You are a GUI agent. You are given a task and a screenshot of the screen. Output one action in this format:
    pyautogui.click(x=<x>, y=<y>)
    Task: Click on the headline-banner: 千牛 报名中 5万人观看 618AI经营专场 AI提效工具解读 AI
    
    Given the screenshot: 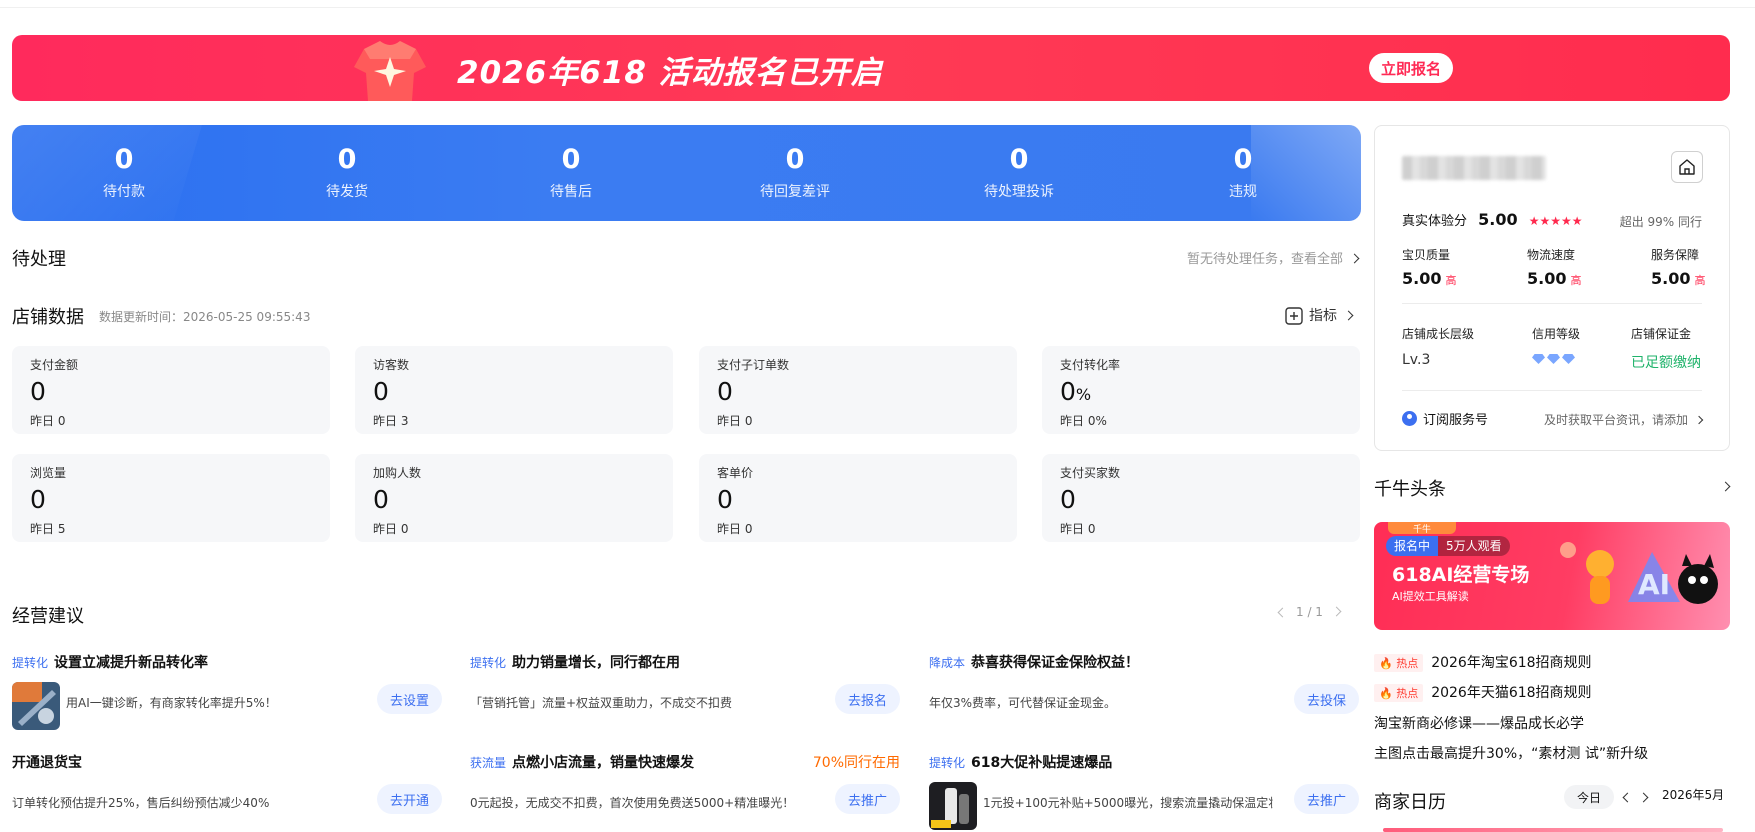 What is the action you would take?
    pyautogui.click(x=1552, y=576)
    